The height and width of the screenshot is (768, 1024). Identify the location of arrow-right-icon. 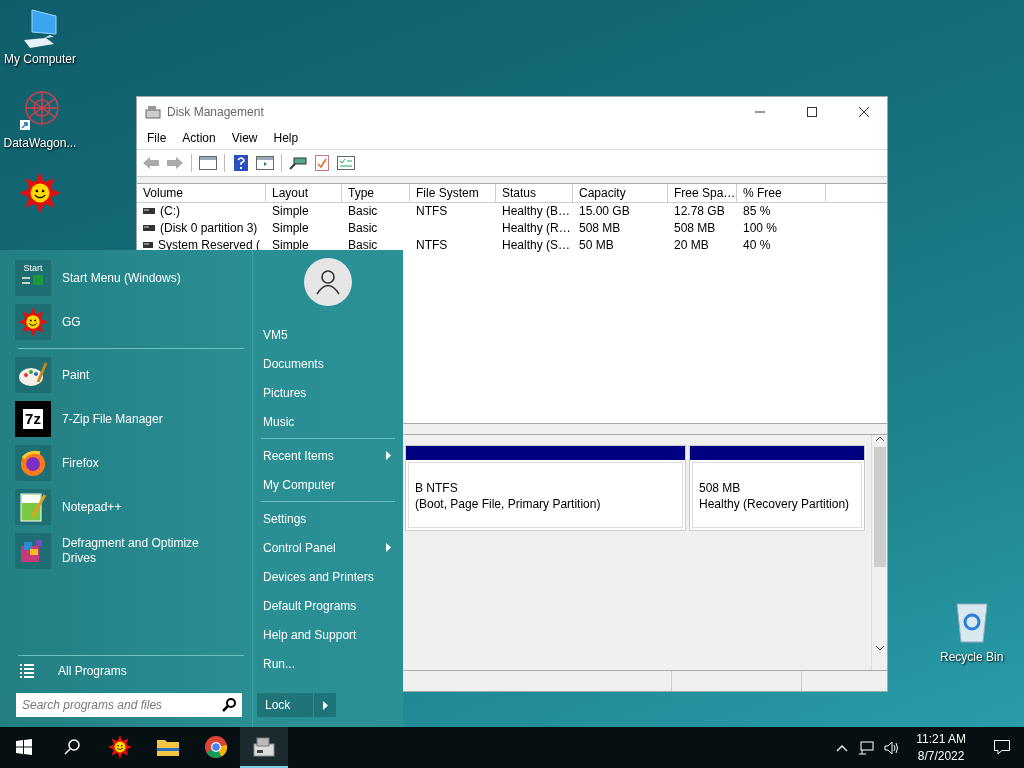
(325, 705).